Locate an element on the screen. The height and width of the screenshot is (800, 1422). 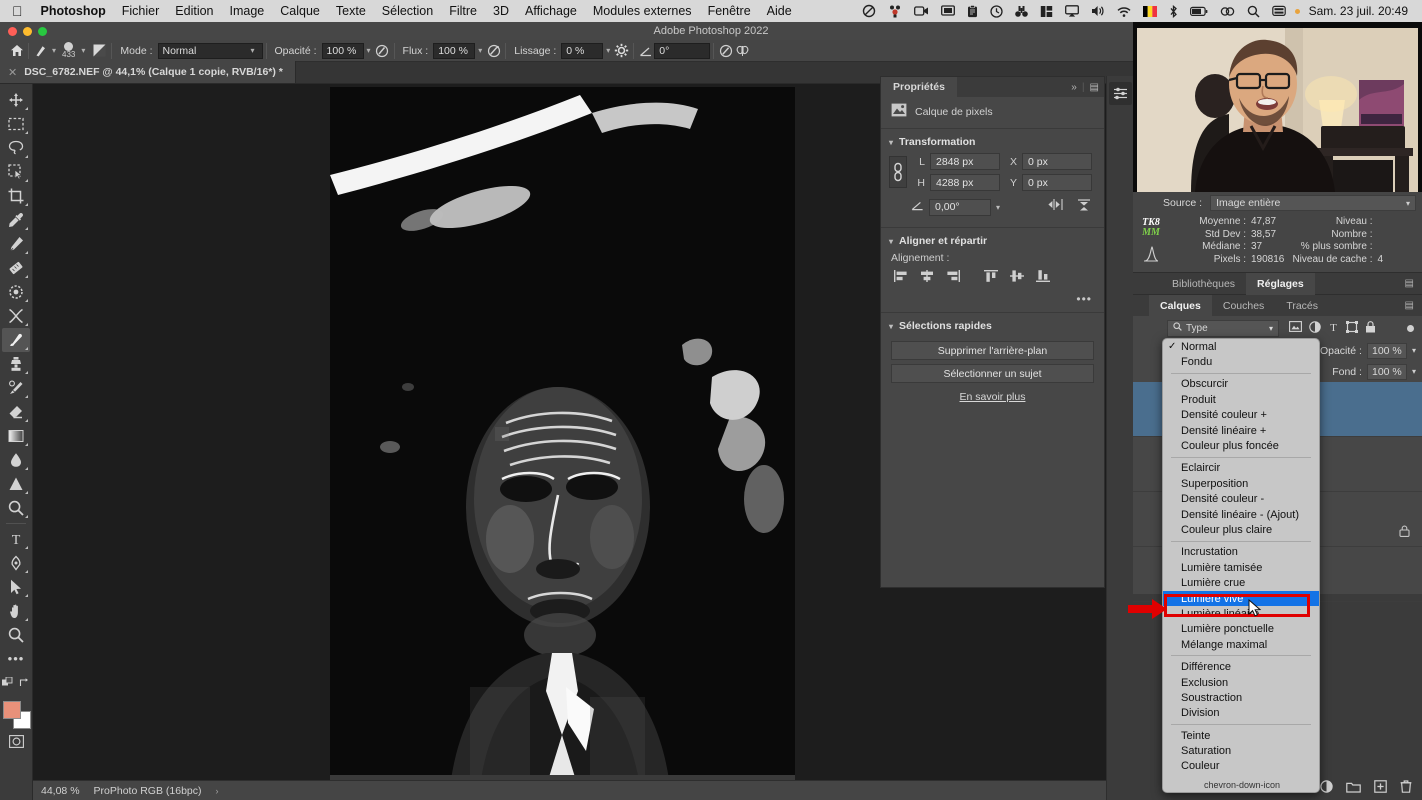
color-space-label: ProPhoto RGB (16bpc) is located at coordinates (148, 791).